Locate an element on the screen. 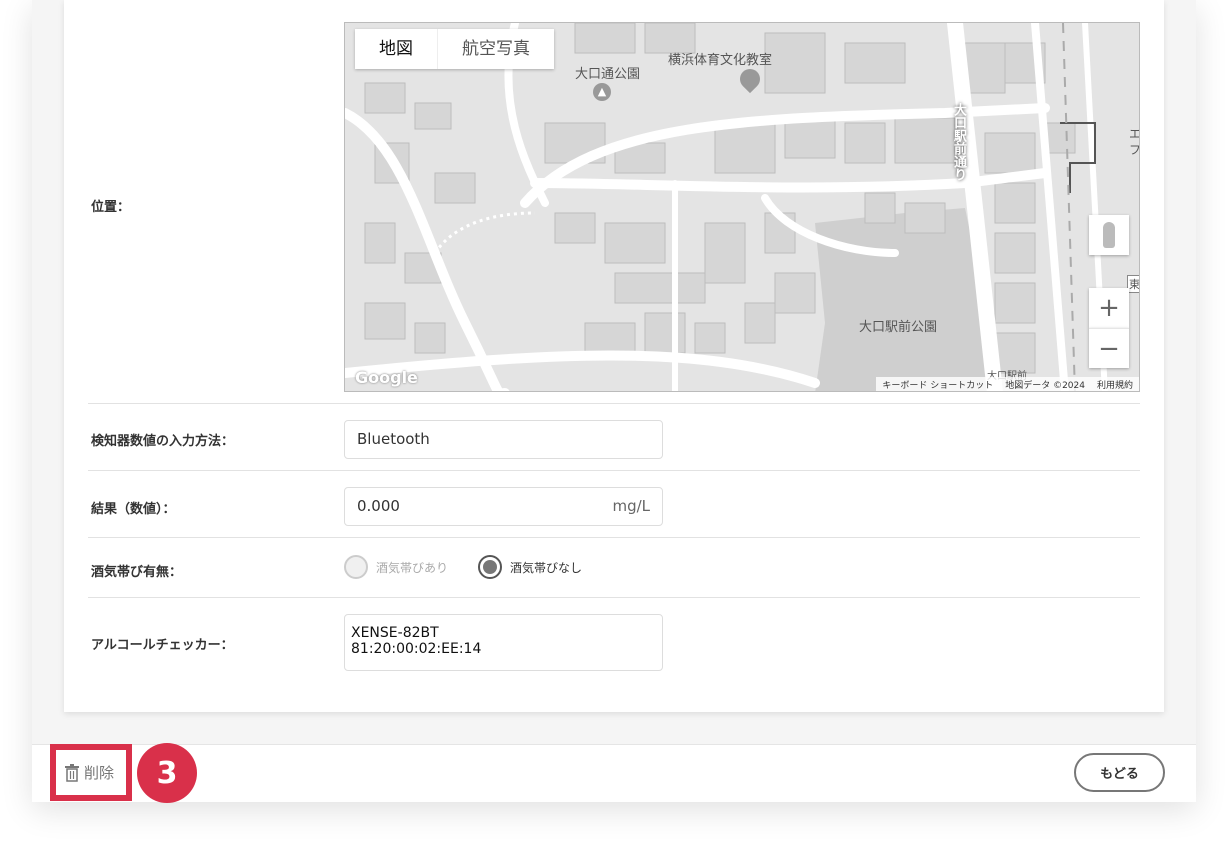 This screenshot has height=844, width=1228. action-footer is located at coordinates (614, 773).